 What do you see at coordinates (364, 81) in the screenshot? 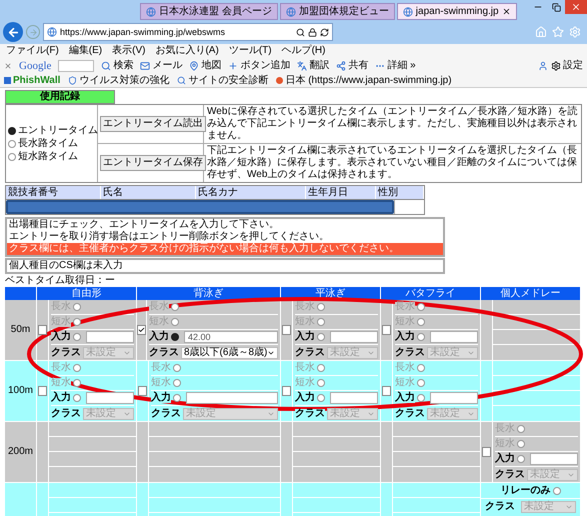
I see `favorite-link: 日本 (https://www.japan-swimming.jp)` at bounding box center [364, 81].